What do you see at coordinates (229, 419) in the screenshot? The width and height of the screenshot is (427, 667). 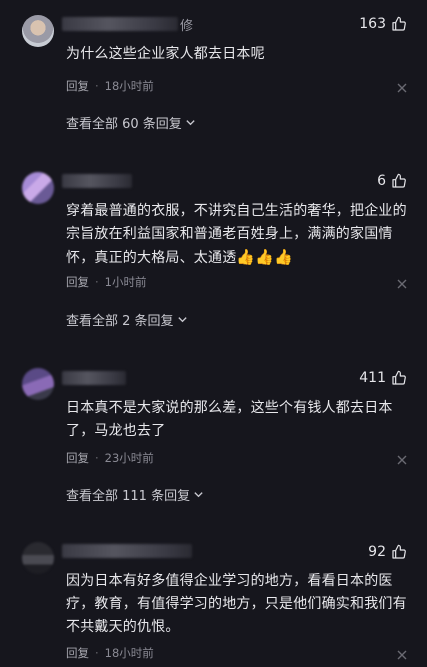 I see `comment-text: 日本真不是大家说的那么差，这些个有钱人都去日本了，马龙也去了` at bounding box center [229, 419].